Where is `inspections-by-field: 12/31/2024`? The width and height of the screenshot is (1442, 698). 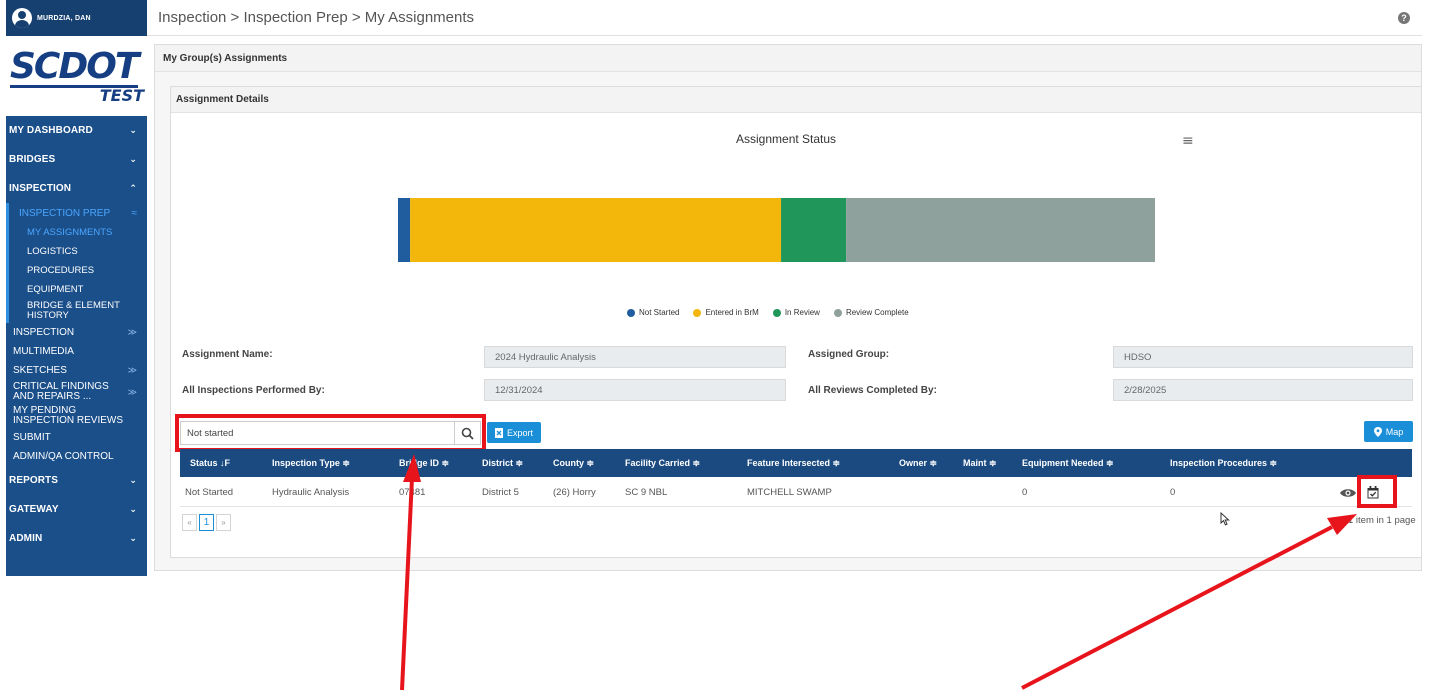
inspections-by-field: 12/31/2024 is located at coordinates (635, 390).